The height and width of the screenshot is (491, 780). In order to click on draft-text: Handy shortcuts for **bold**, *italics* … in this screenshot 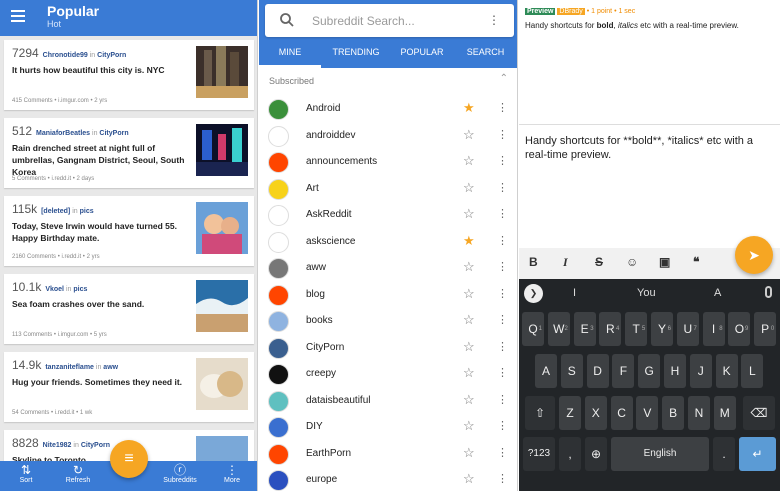, I will do `click(645, 148)`.